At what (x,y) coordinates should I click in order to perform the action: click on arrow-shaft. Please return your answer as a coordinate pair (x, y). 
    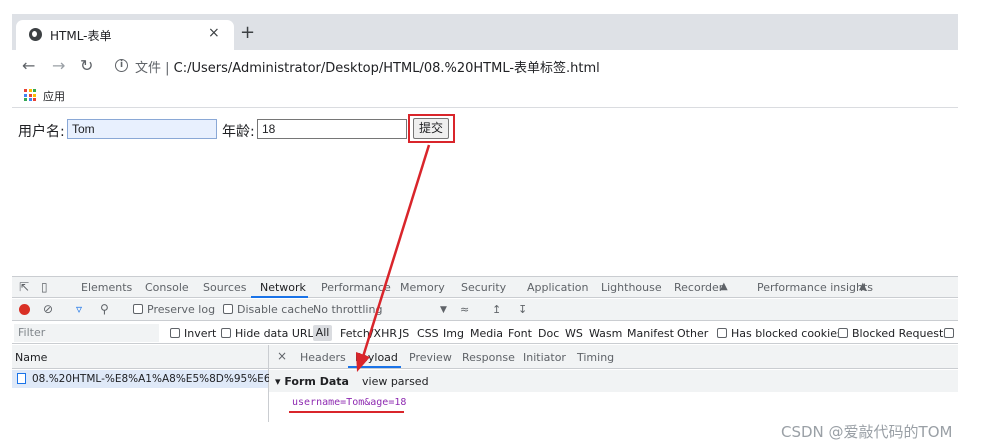
    Looking at the image, I should click on (395, 252).